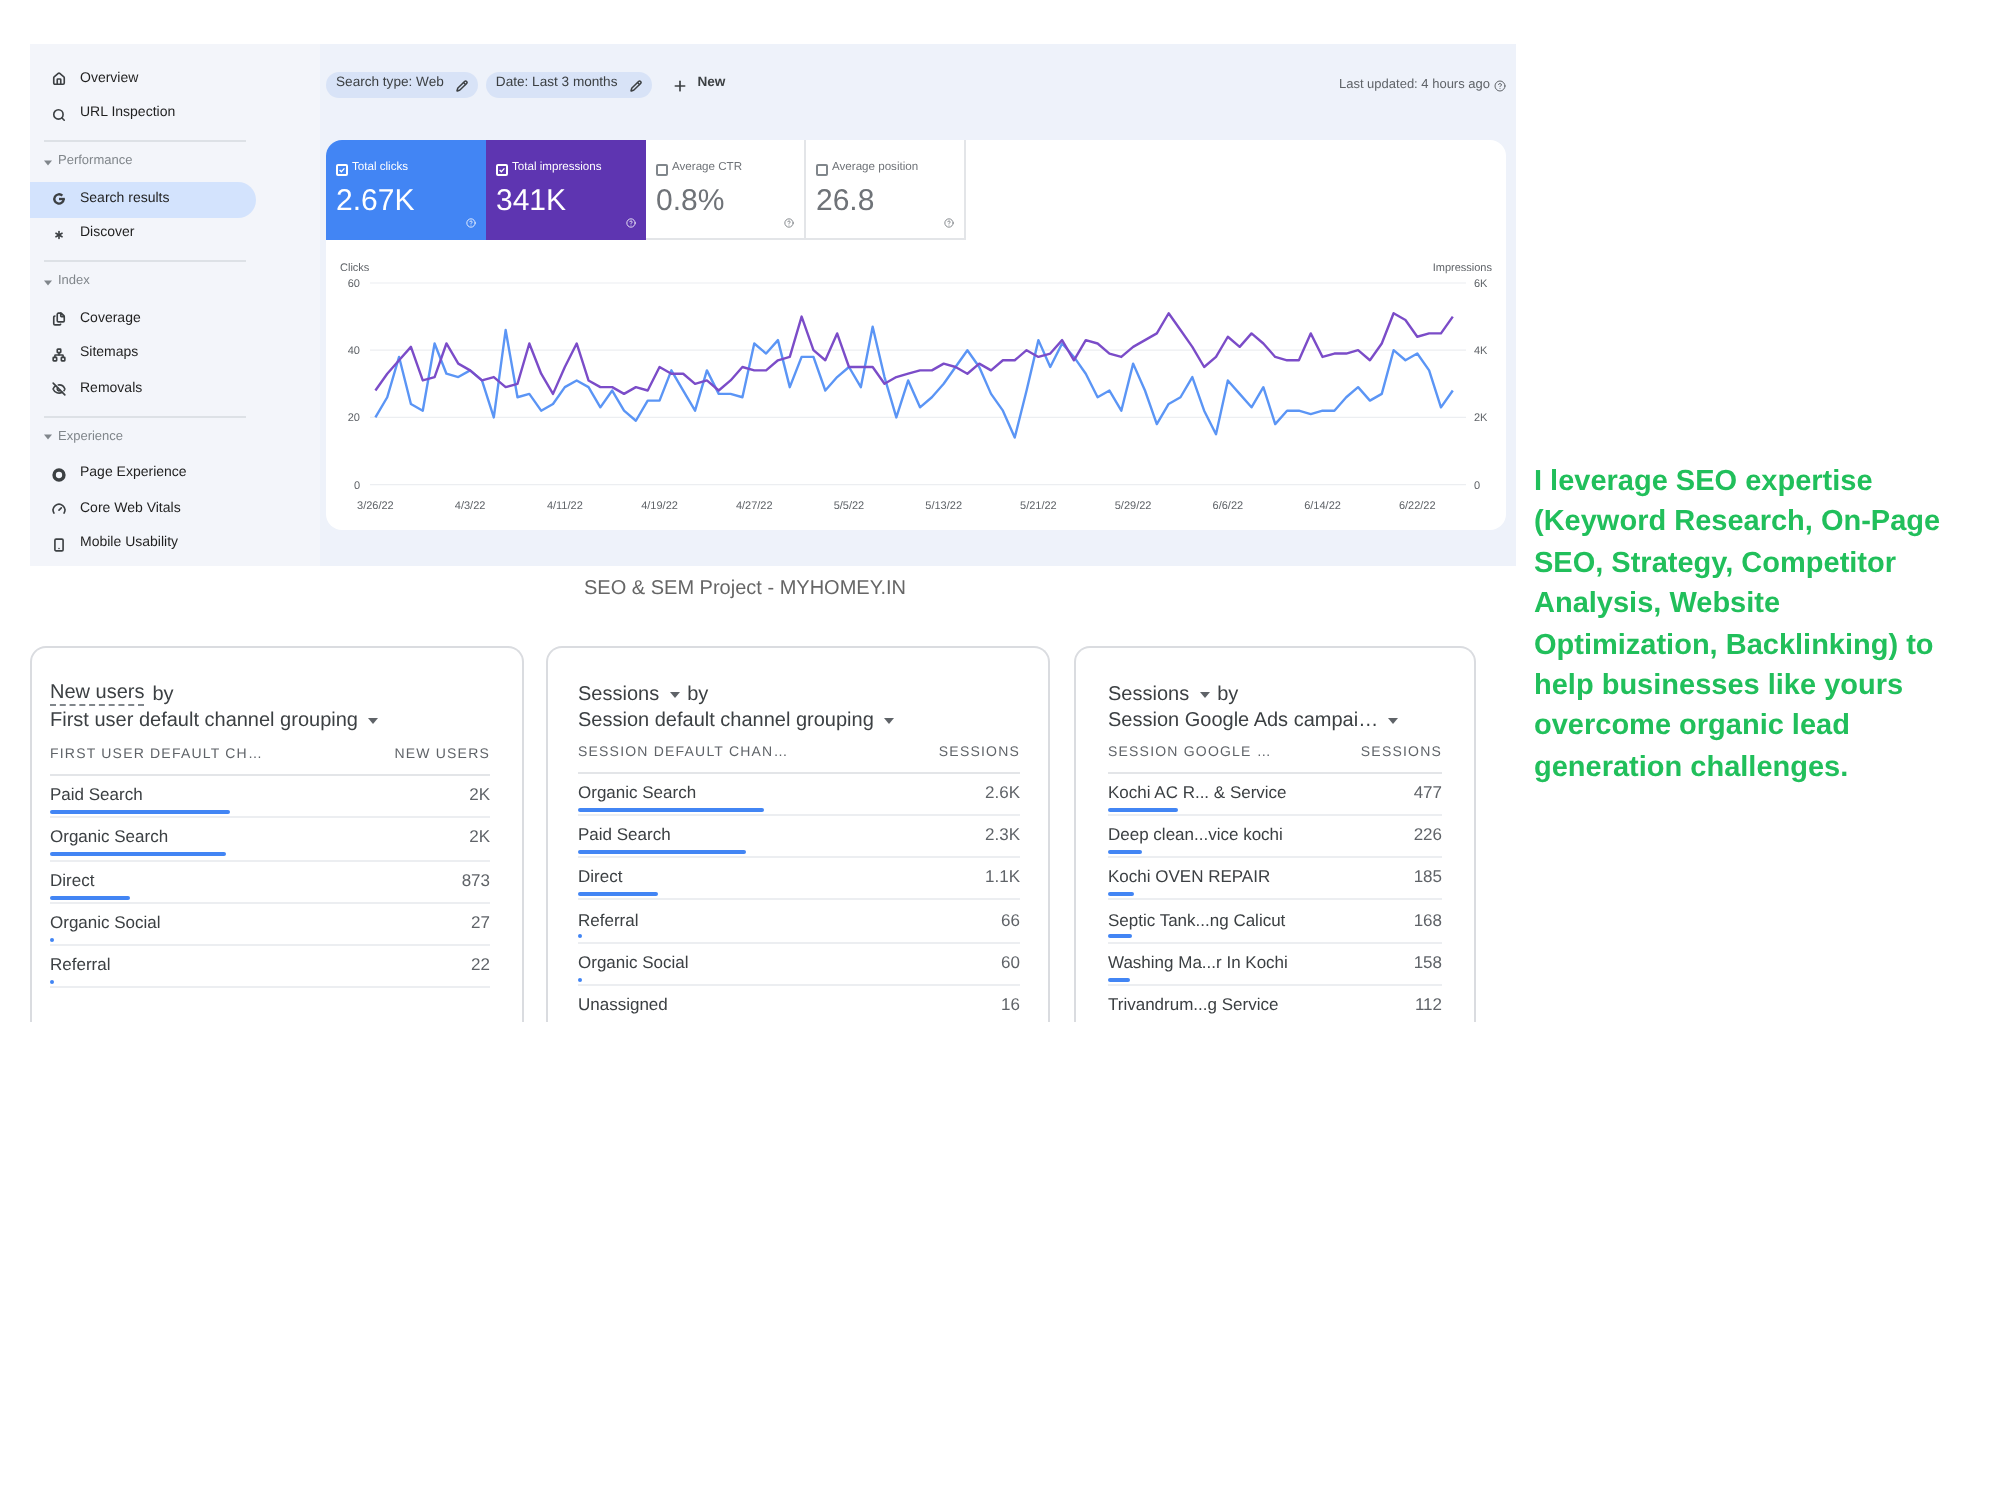 The height and width of the screenshot is (1500, 2000). Describe the element at coordinates (690, 201) in the screenshot. I see `metric-value: 0.8%` at that location.